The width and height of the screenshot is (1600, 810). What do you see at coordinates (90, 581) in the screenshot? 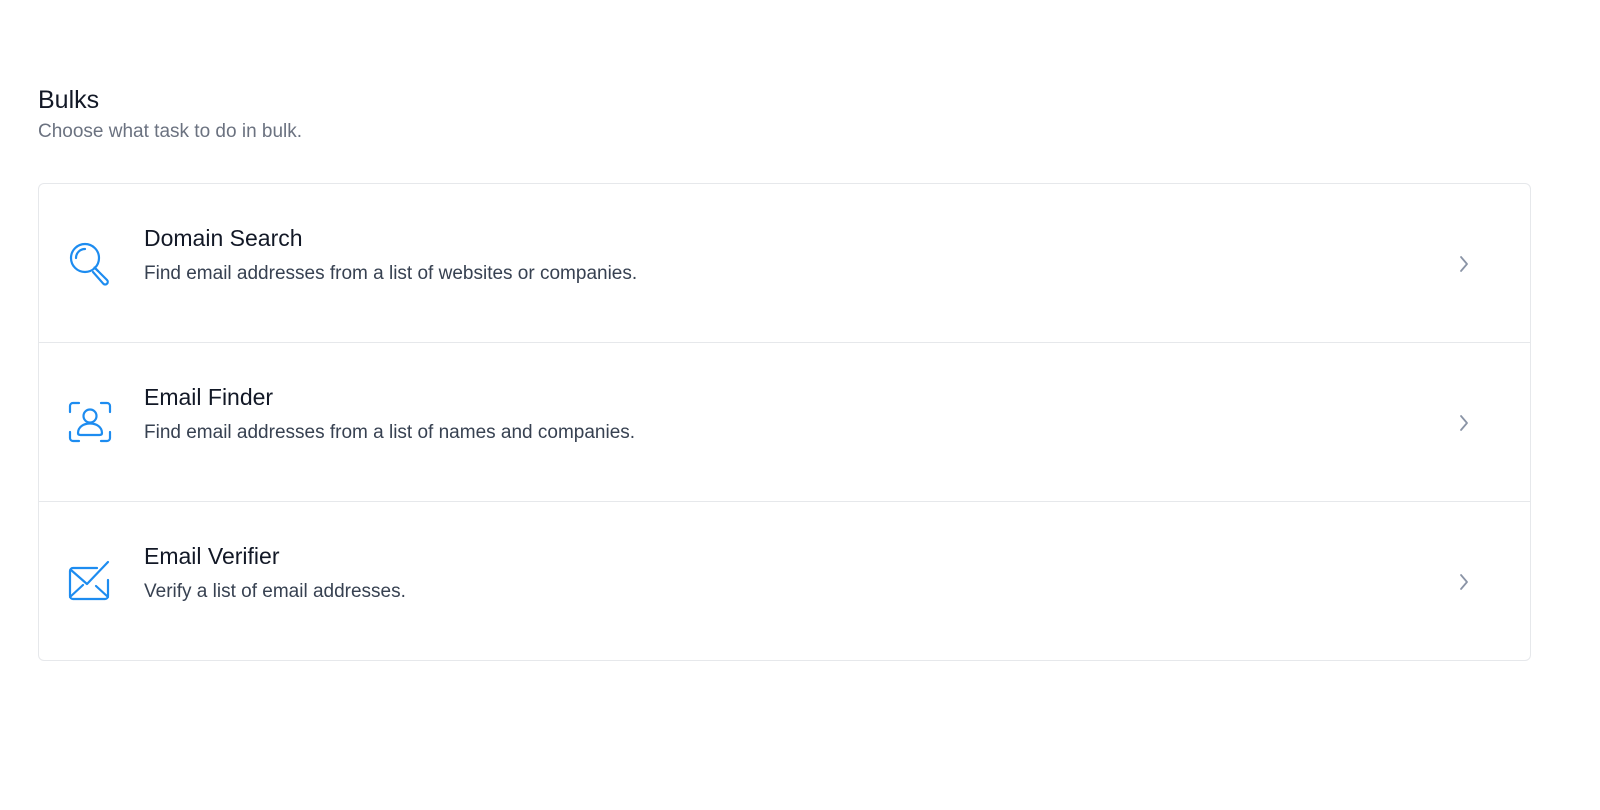
I see `envelope-check-icon` at bounding box center [90, 581].